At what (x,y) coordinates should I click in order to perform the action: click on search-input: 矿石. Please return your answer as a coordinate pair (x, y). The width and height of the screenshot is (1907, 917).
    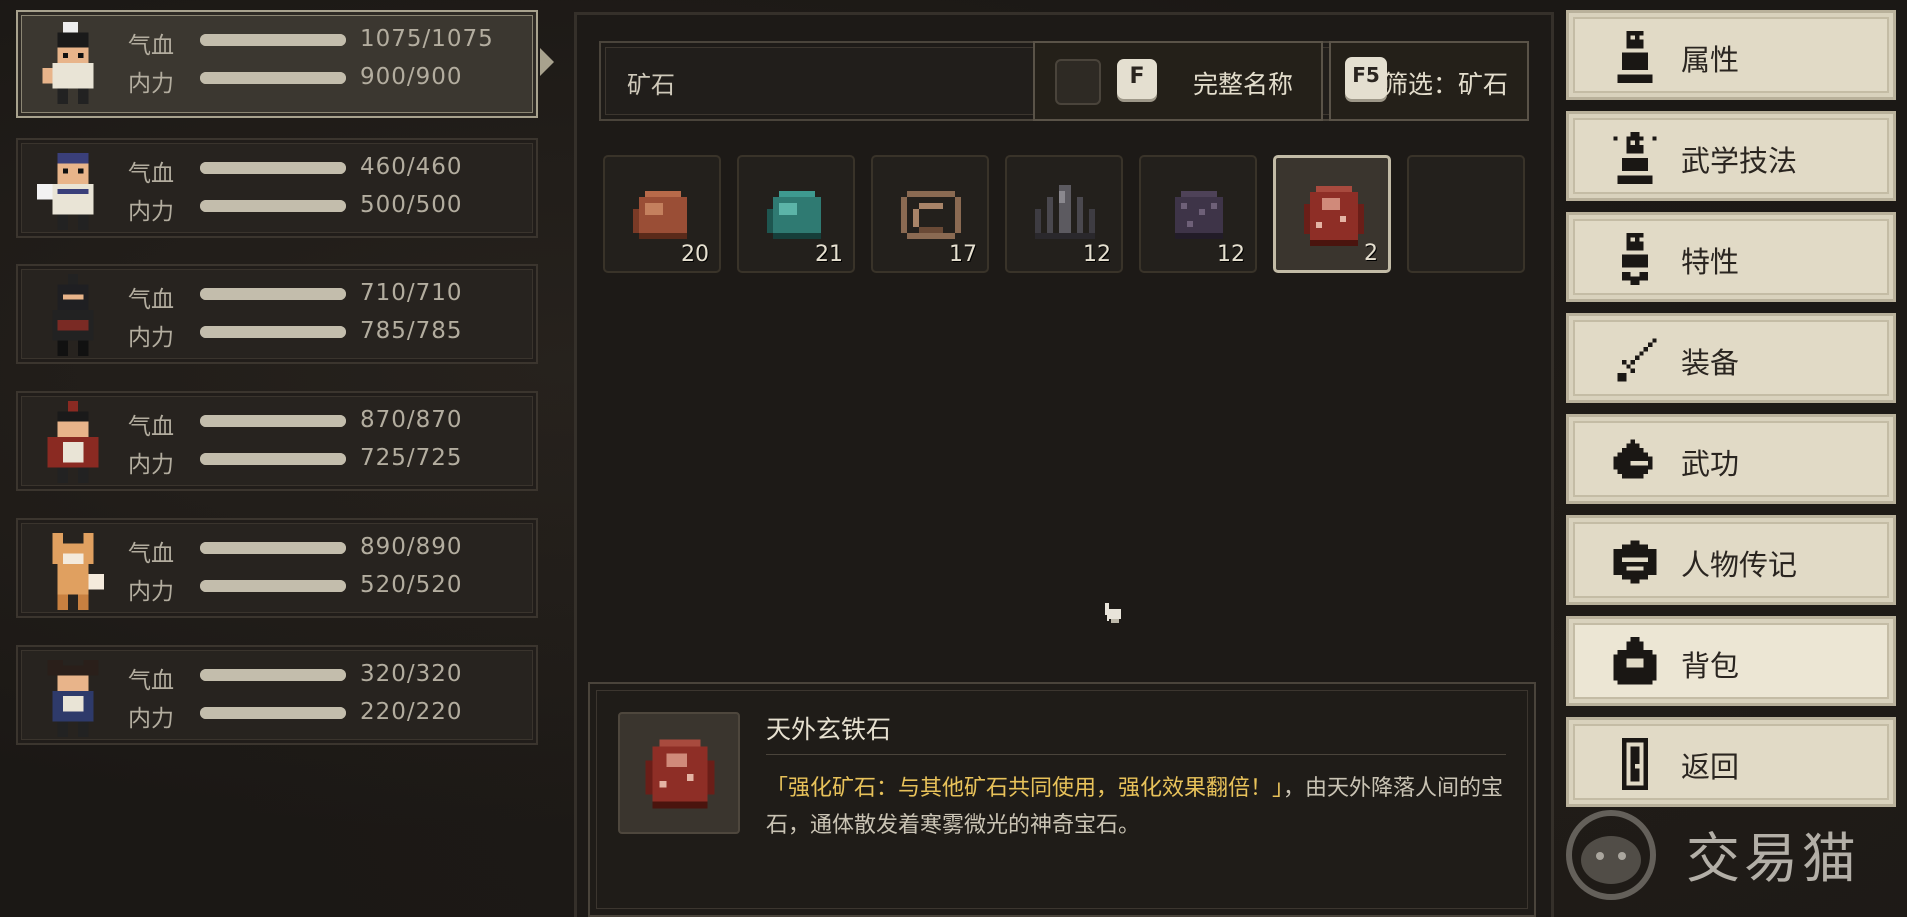
    Looking at the image, I should click on (651, 82).